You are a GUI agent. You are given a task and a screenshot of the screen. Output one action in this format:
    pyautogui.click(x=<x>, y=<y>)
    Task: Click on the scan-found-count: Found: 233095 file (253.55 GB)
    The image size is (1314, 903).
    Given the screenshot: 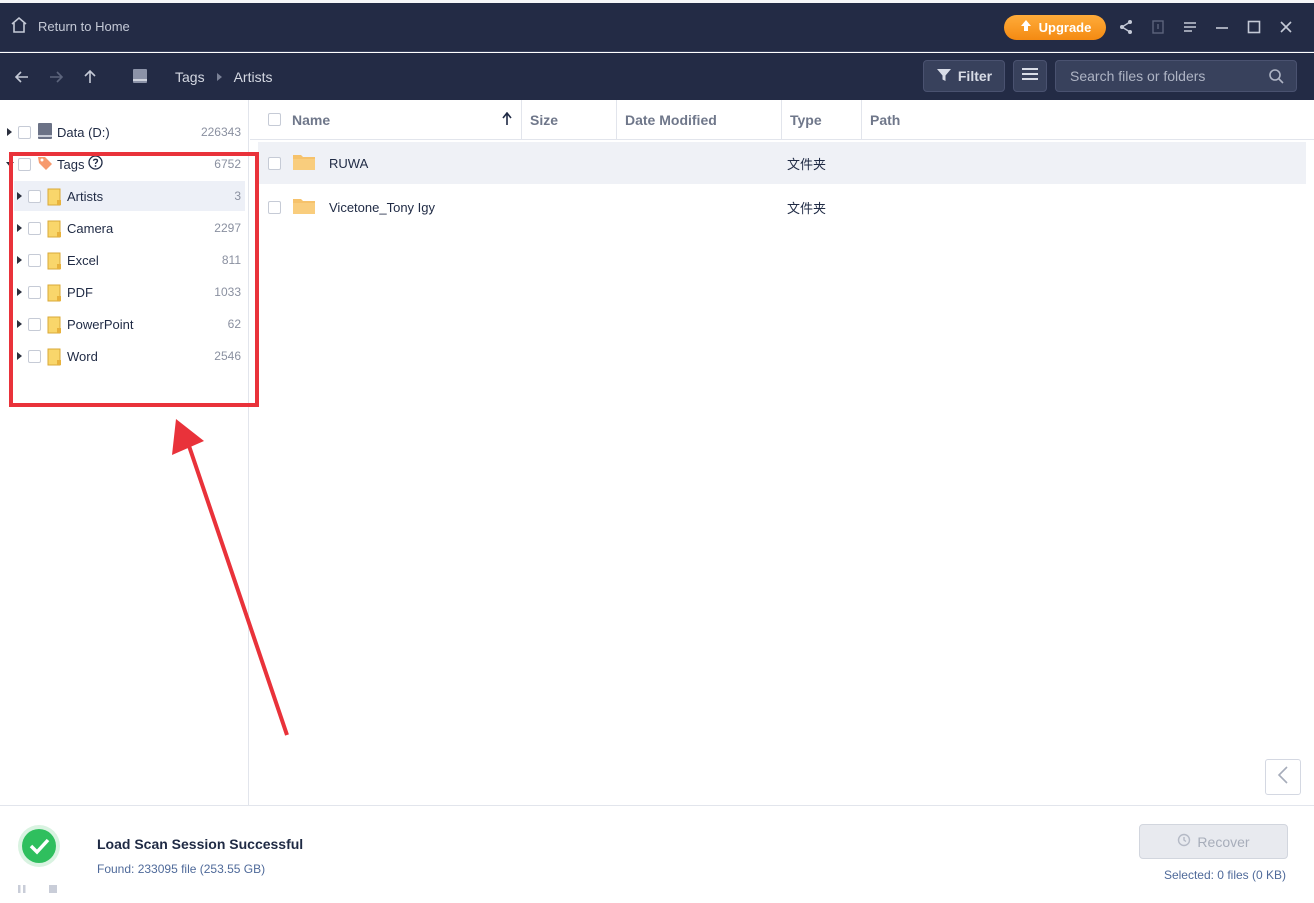 What is the action you would take?
    pyautogui.click(x=181, y=869)
    